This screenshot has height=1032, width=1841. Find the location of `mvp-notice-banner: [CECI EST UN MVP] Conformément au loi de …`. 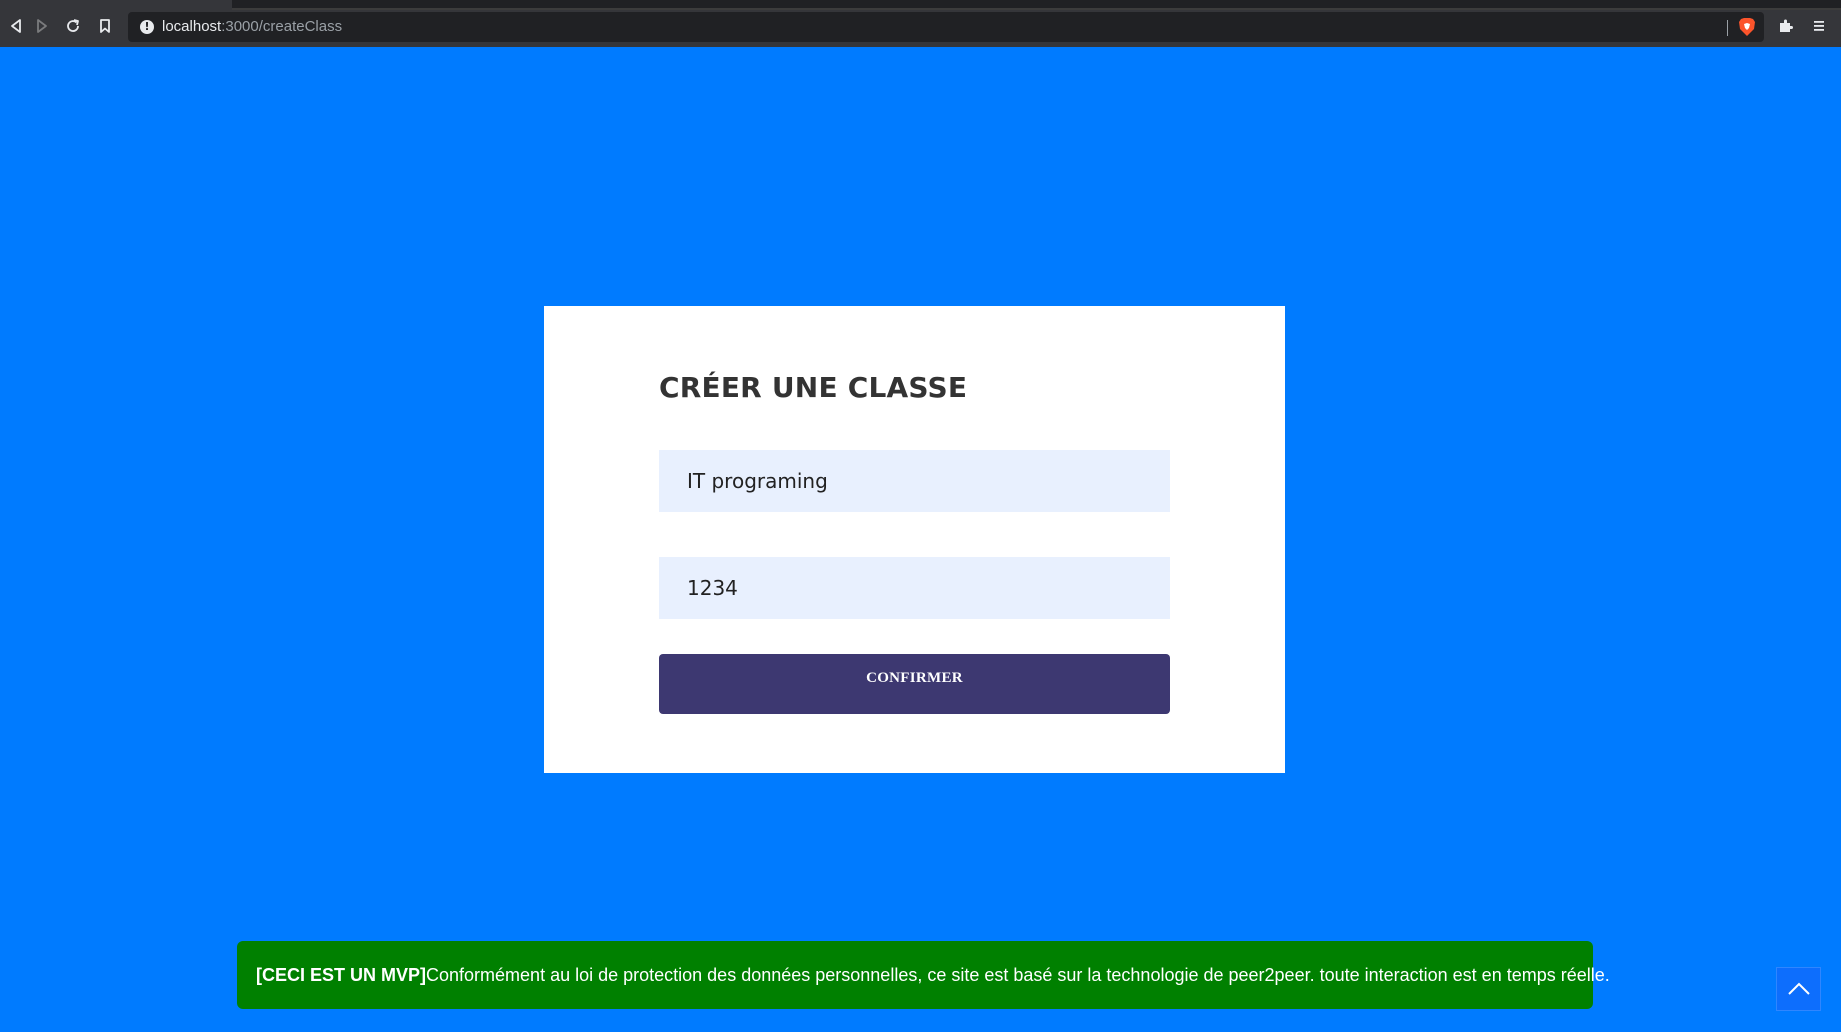

mvp-notice-banner: [CECI EST UN MVP] Conformément au loi de … is located at coordinates (923, 975).